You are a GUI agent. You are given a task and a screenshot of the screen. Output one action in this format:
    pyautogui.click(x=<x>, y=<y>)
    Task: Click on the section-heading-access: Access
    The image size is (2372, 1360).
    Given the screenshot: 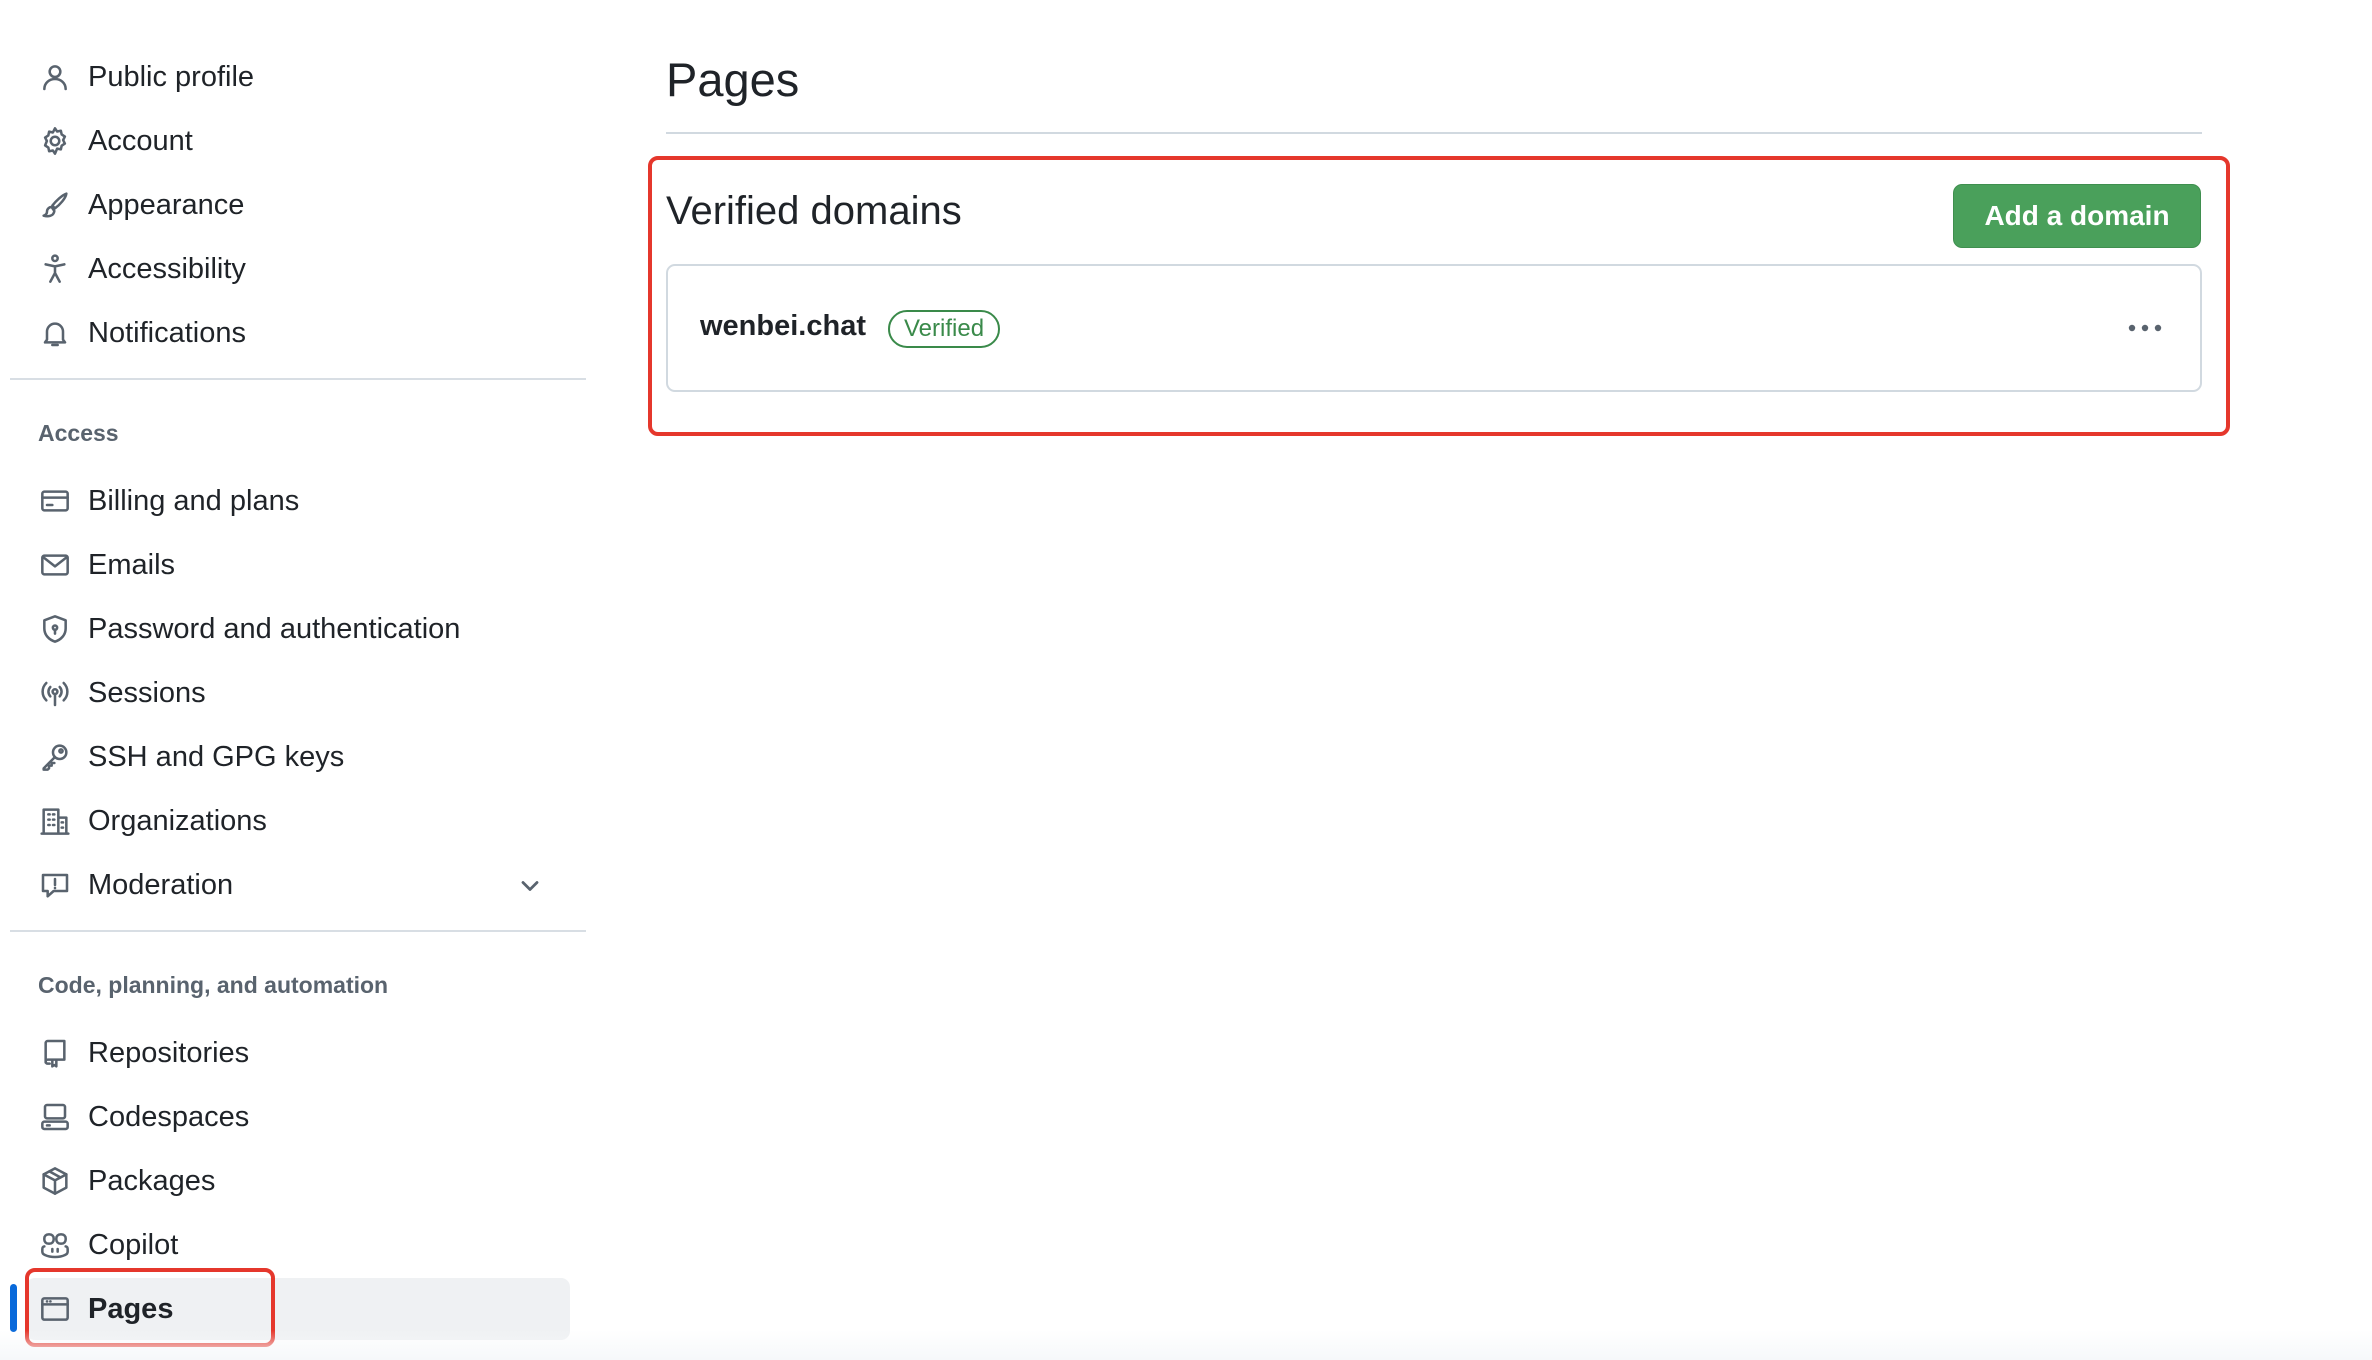 What is the action you would take?
    pyautogui.click(x=78, y=433)
    